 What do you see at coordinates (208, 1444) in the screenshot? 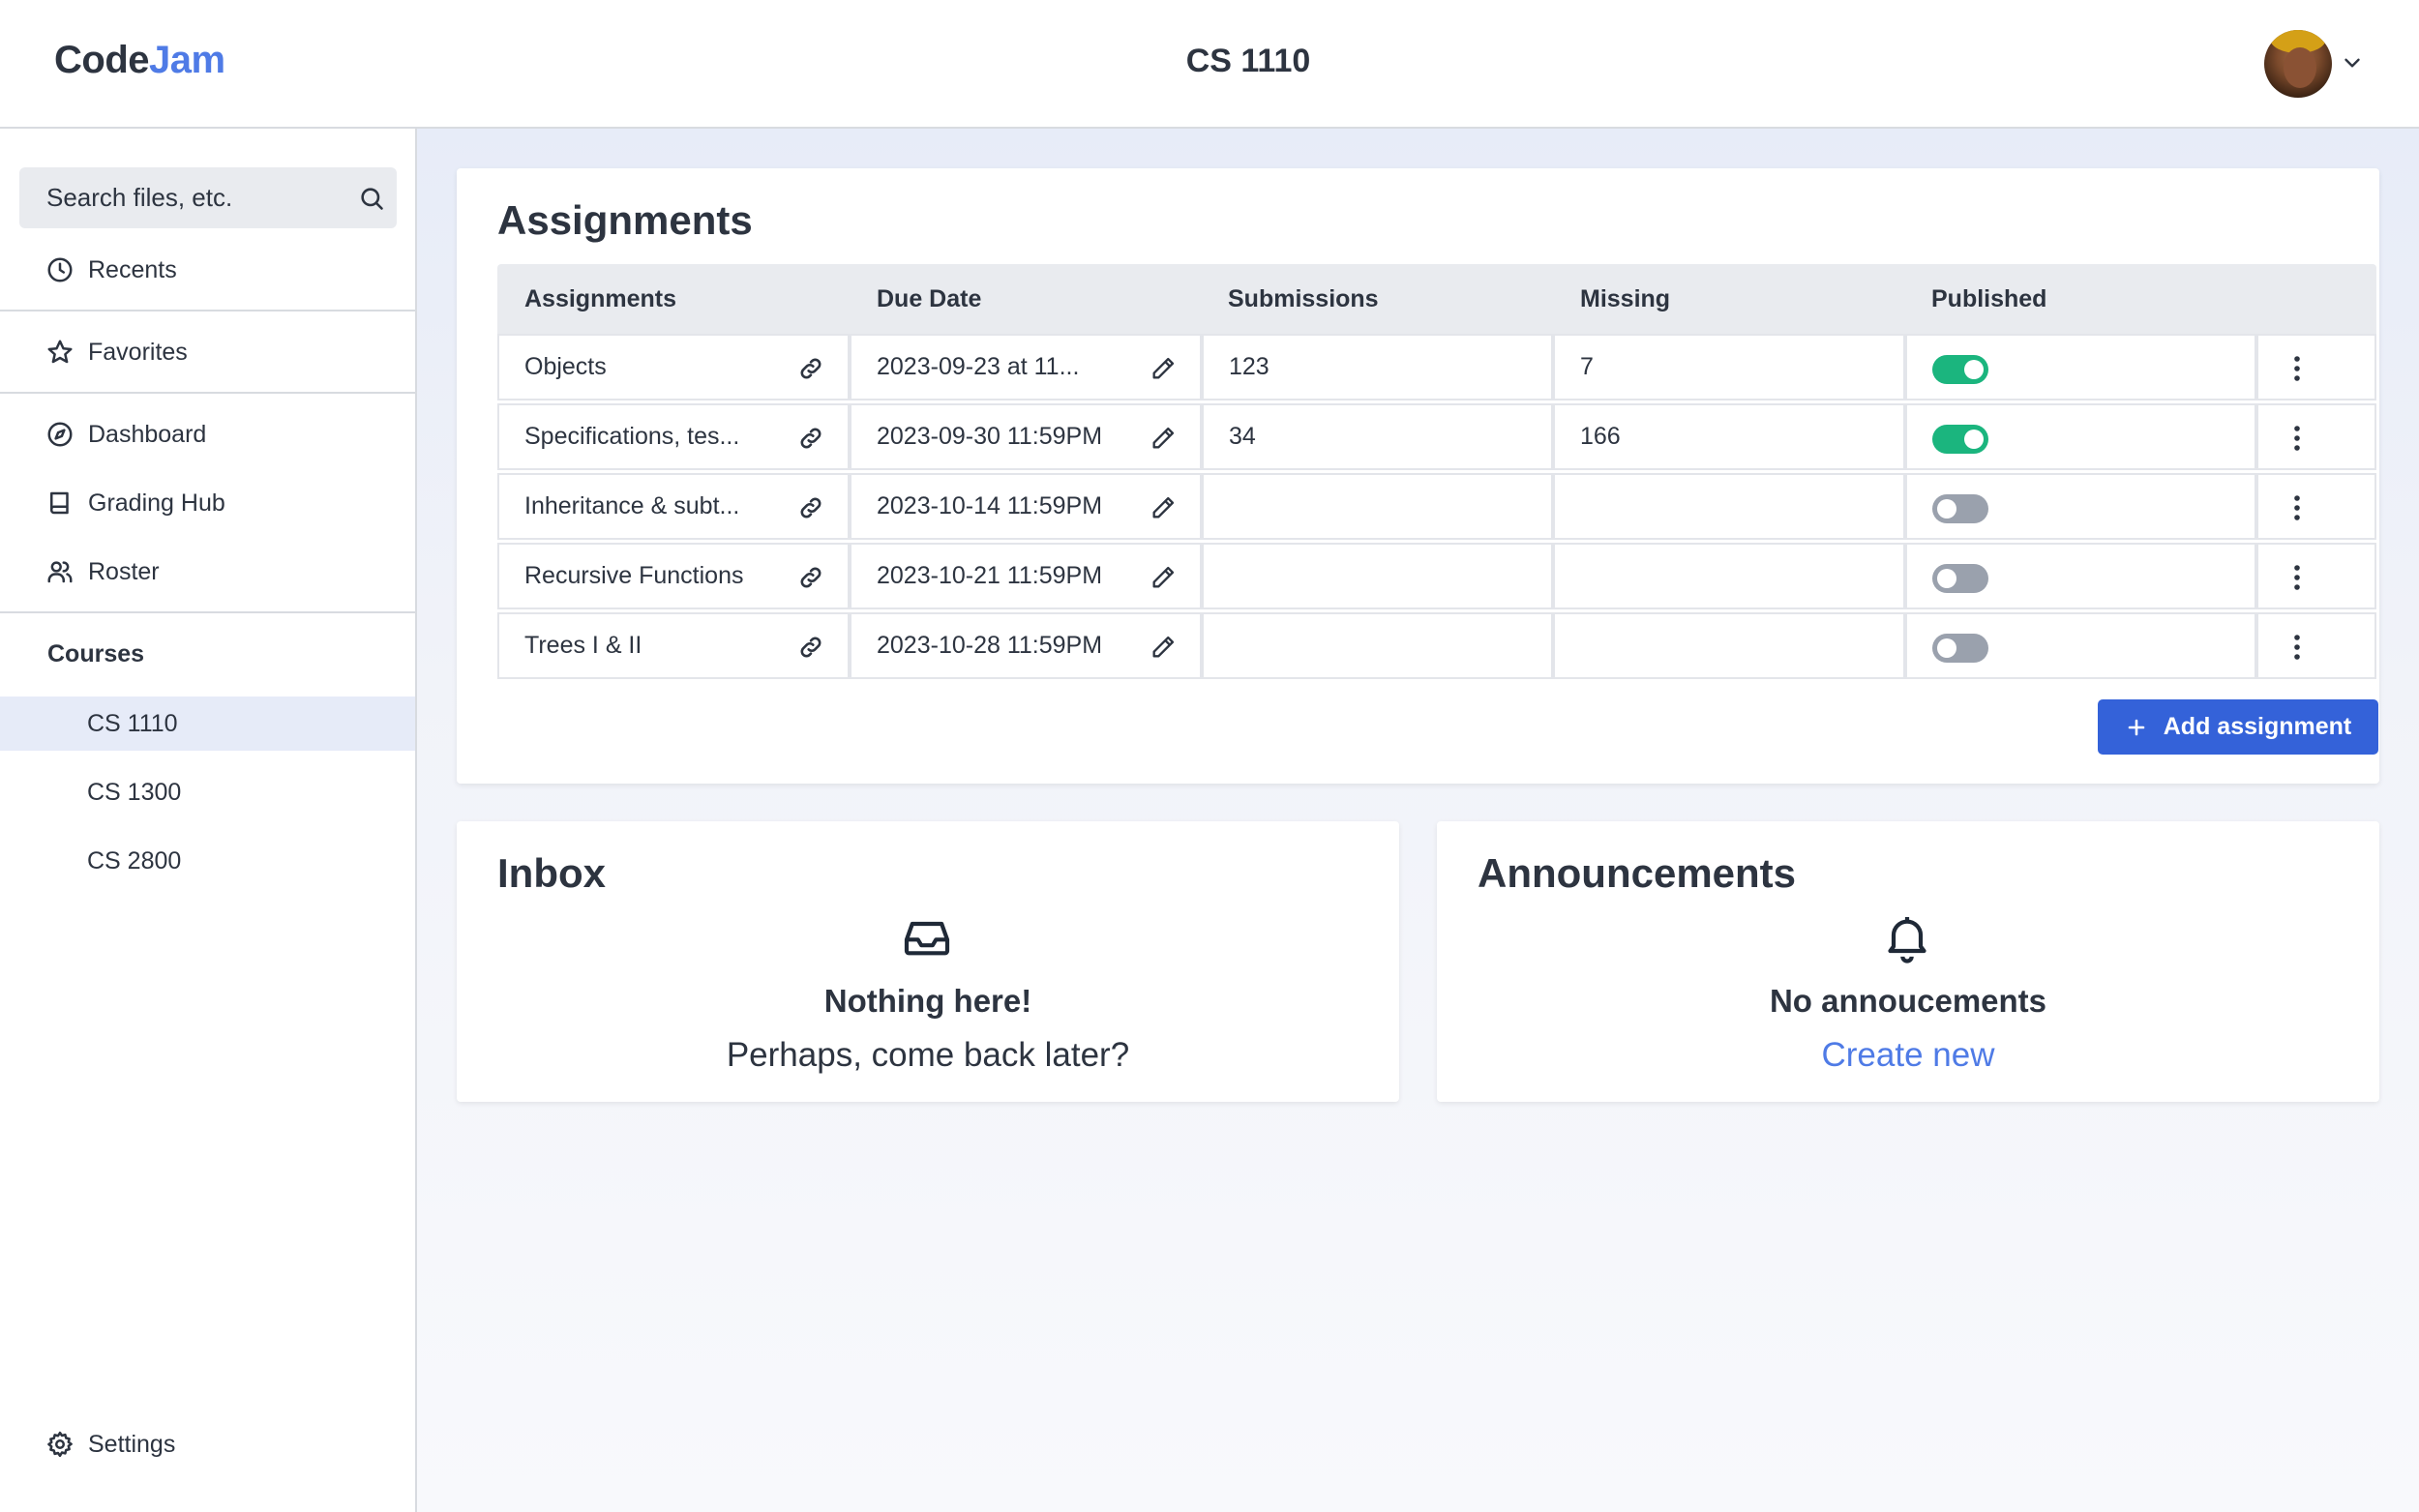
I see `sidebar-item-settings: Settings` at bounding box center [208, 1444].